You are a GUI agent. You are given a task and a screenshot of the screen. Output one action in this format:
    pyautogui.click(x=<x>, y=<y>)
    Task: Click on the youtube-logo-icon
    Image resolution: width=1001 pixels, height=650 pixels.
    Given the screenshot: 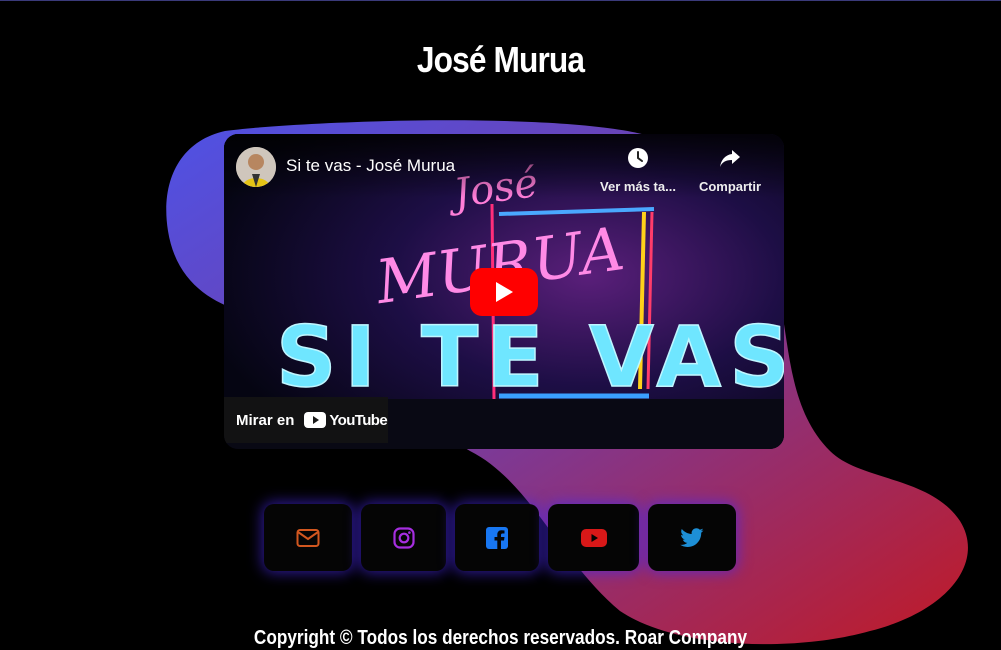 What is the action you would take?
    pyautogui.click(x=315, y=420)
    